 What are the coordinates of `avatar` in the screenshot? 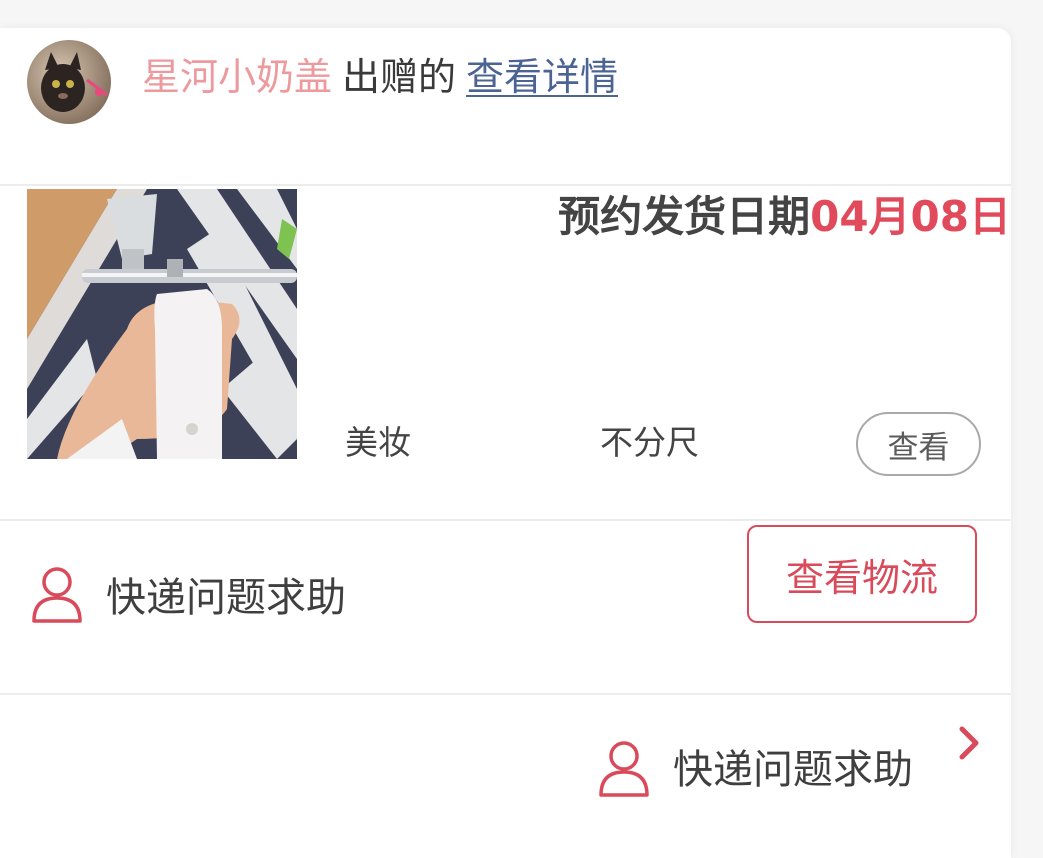 It's located at (69, 82).